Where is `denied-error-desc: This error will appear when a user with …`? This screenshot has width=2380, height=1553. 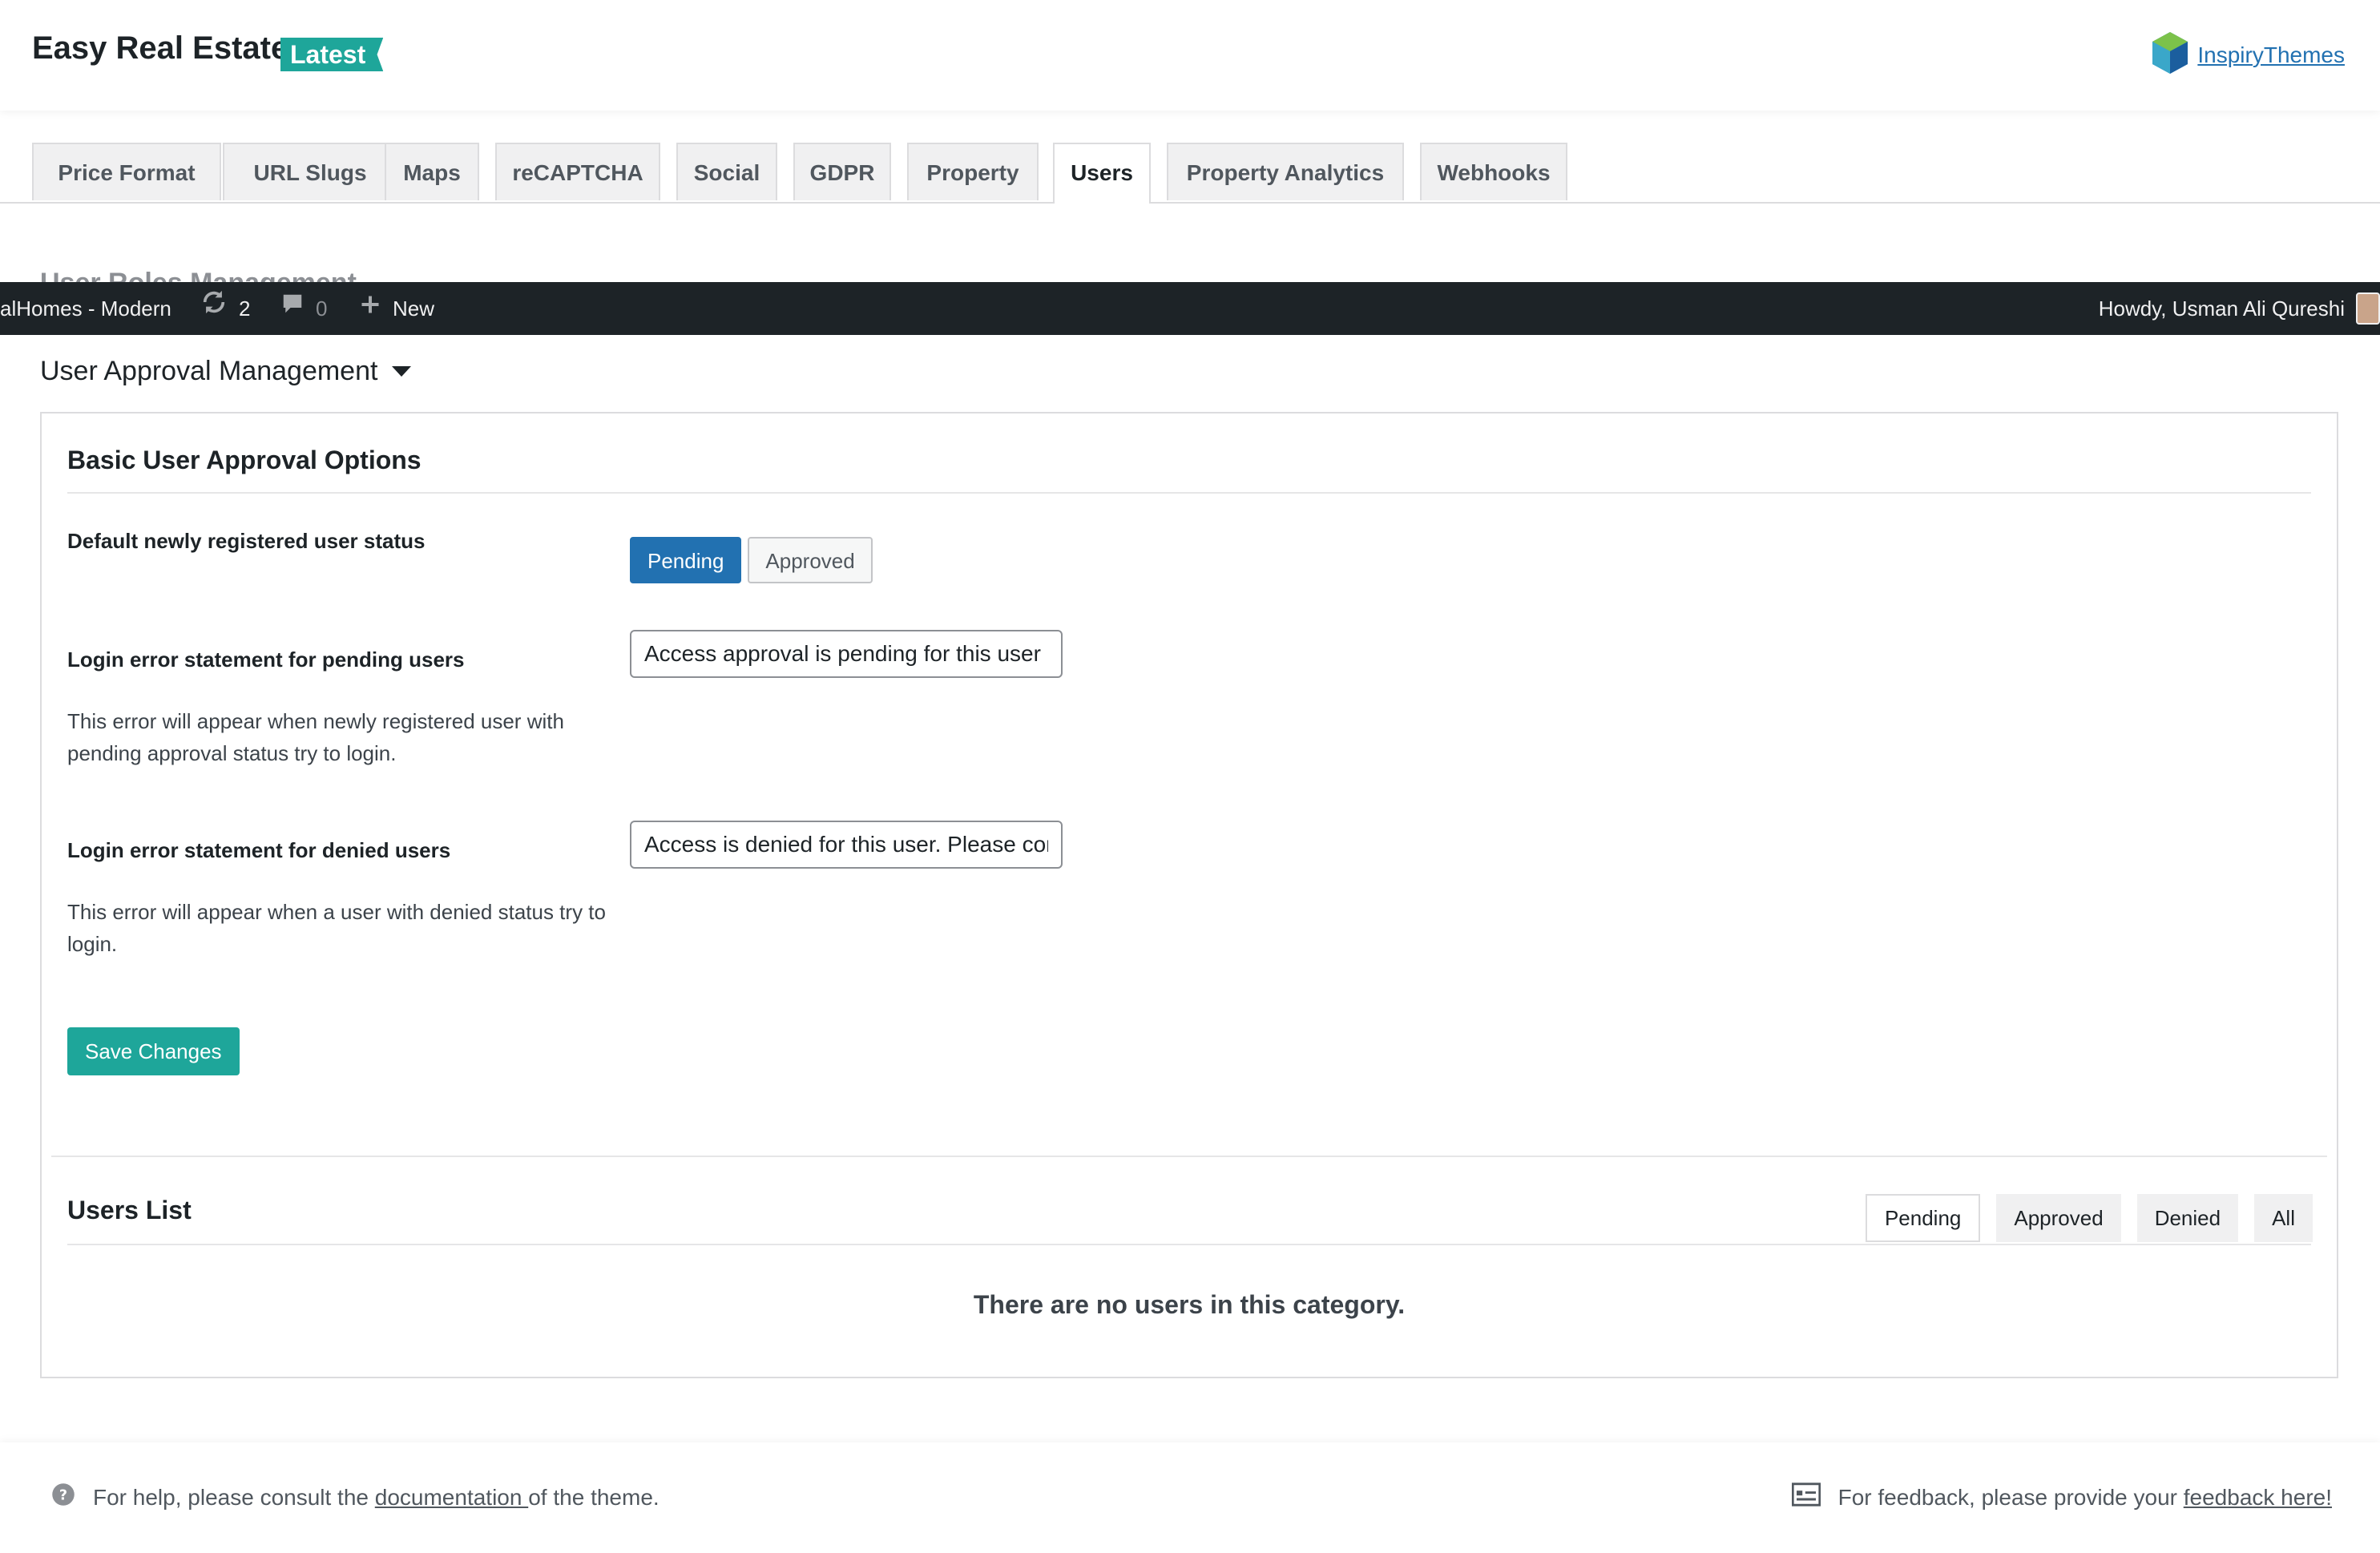
denied-error-desc: This error will appear when a user with … is located at coordinates (336, 928).